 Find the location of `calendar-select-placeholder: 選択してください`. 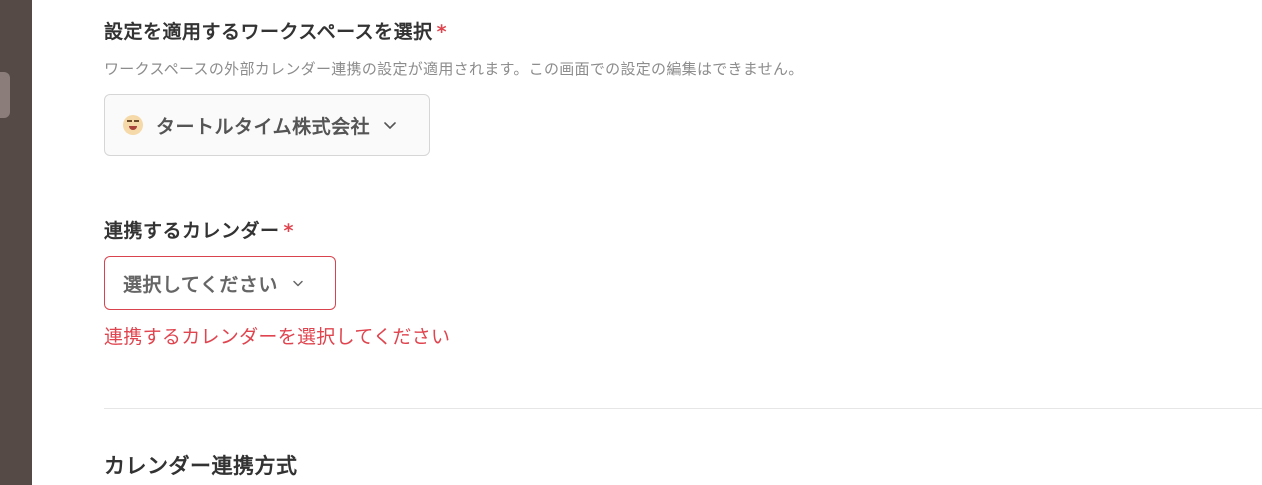

calendar-select-placeholder: 選択してください is located at coordinates (200, 284).